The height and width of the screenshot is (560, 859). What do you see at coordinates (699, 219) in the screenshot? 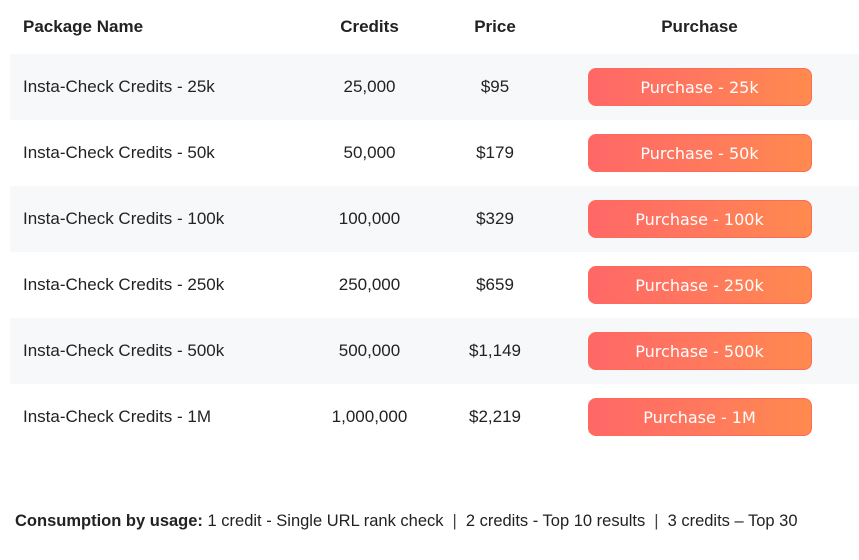
I see `purchase-100k-button: Purchase - 100k` at bounding box center [699, 219].